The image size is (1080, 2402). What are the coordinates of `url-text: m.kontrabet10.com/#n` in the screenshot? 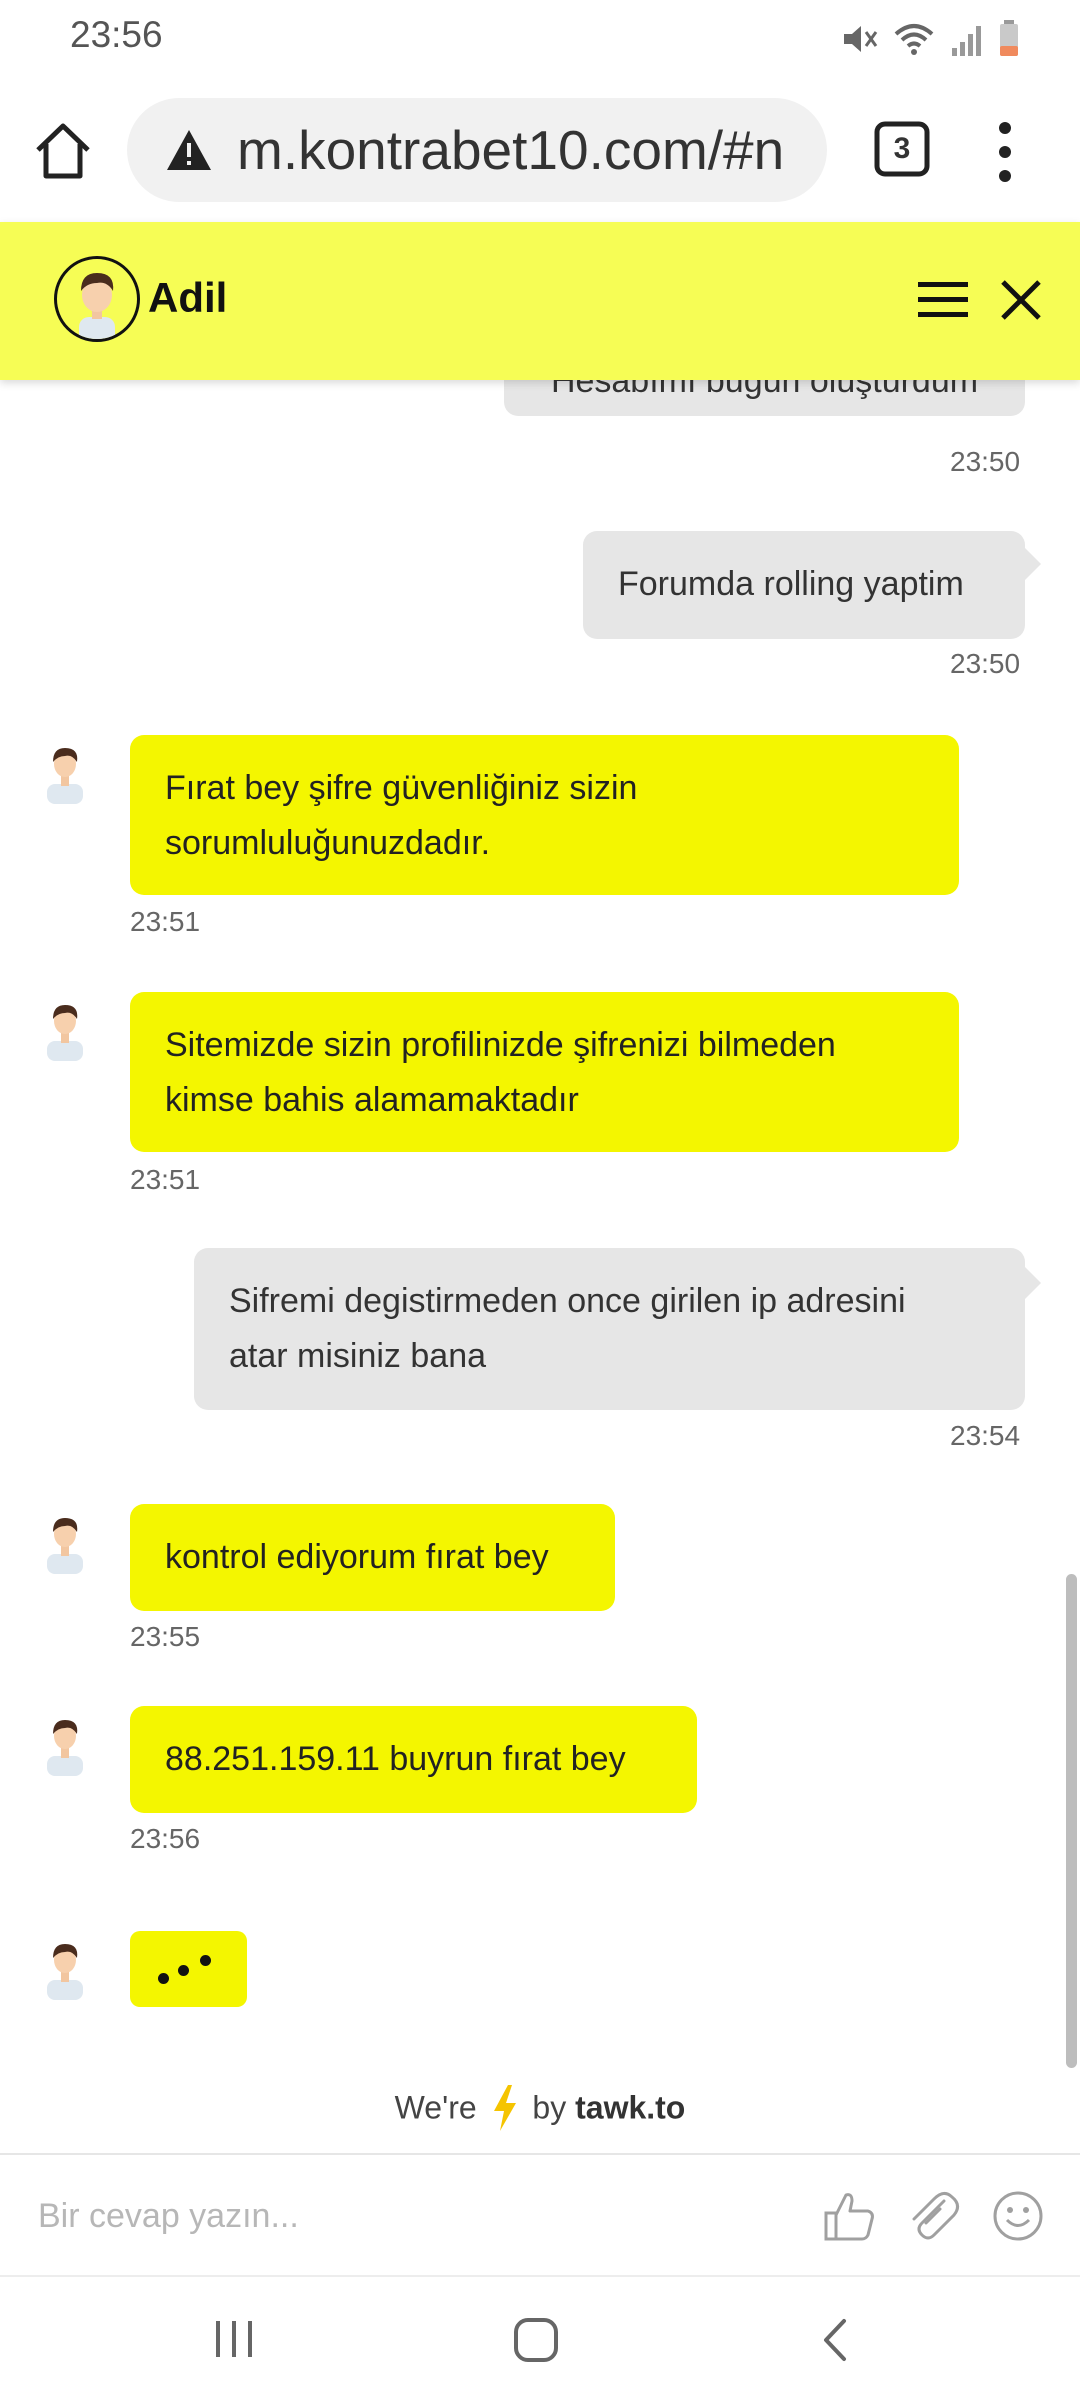 It's located at (511, 150).